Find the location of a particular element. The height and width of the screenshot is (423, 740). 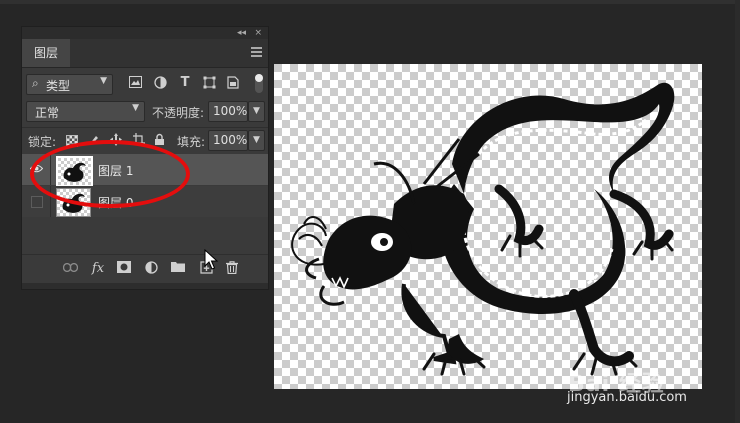

blend-row: 正常 ▼ 不透明度: 100% ▼ is located at coordinates (145, 111).